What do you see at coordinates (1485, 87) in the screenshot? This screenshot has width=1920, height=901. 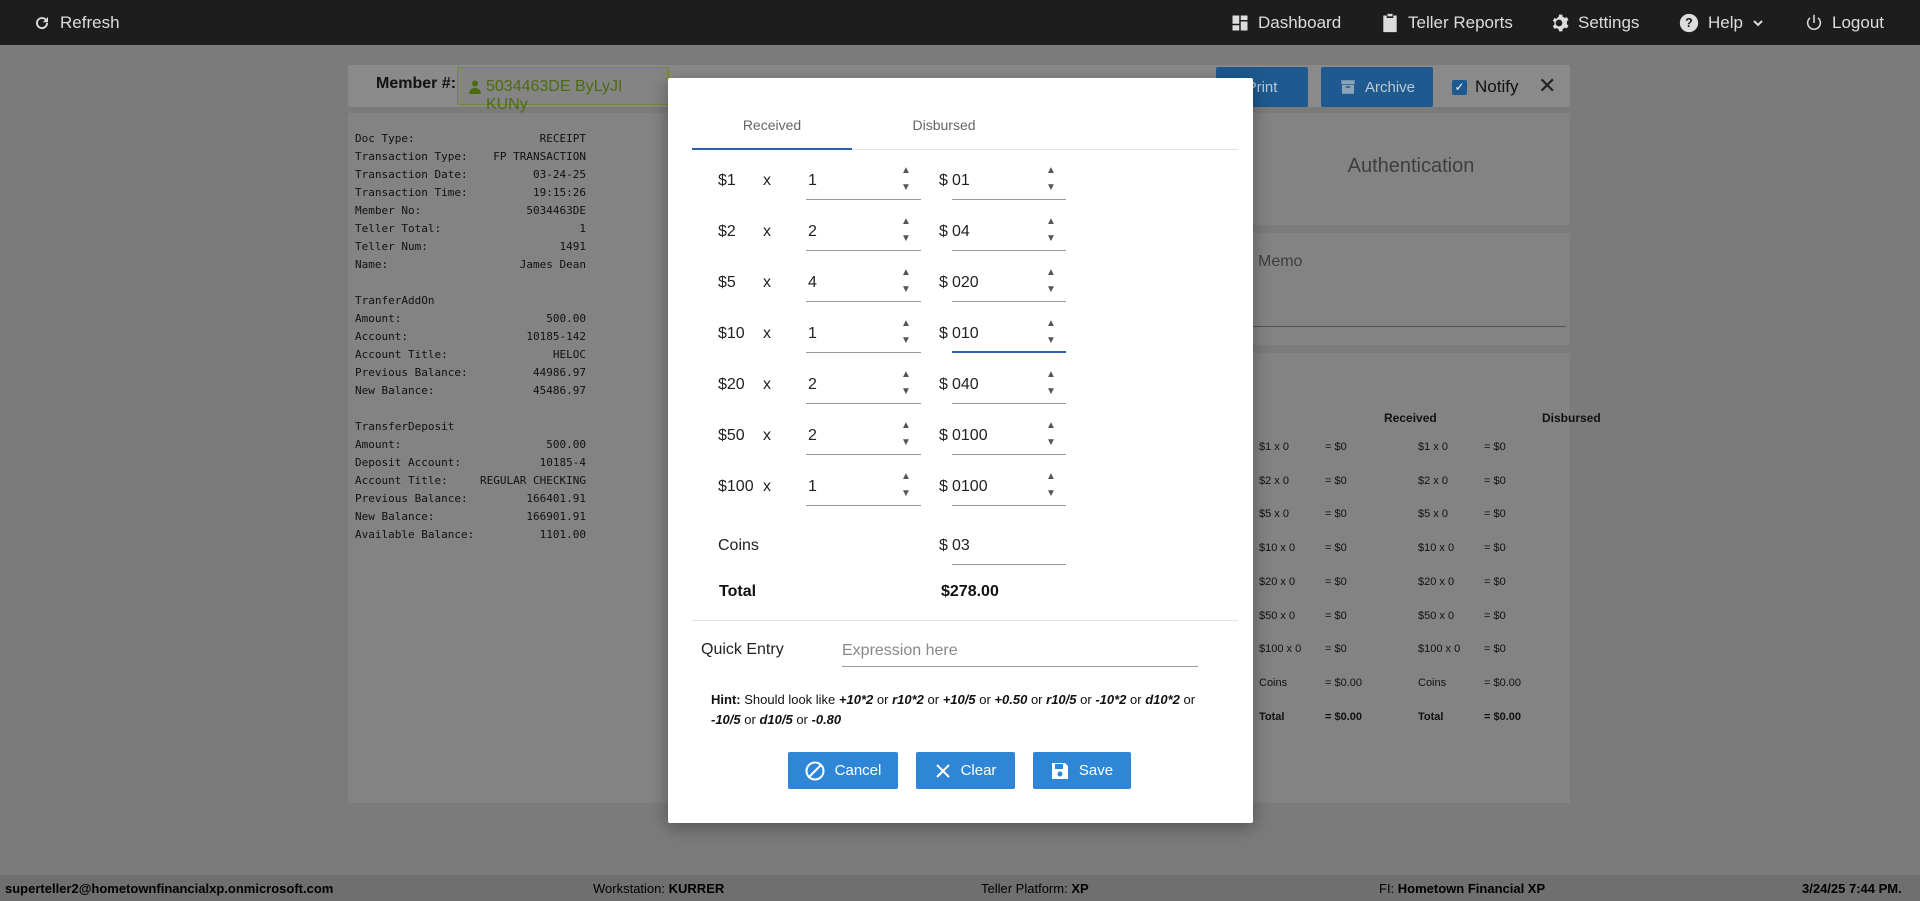 I see `notify-checkbox: ✓ Notify` at bounding box center [1485, 87].